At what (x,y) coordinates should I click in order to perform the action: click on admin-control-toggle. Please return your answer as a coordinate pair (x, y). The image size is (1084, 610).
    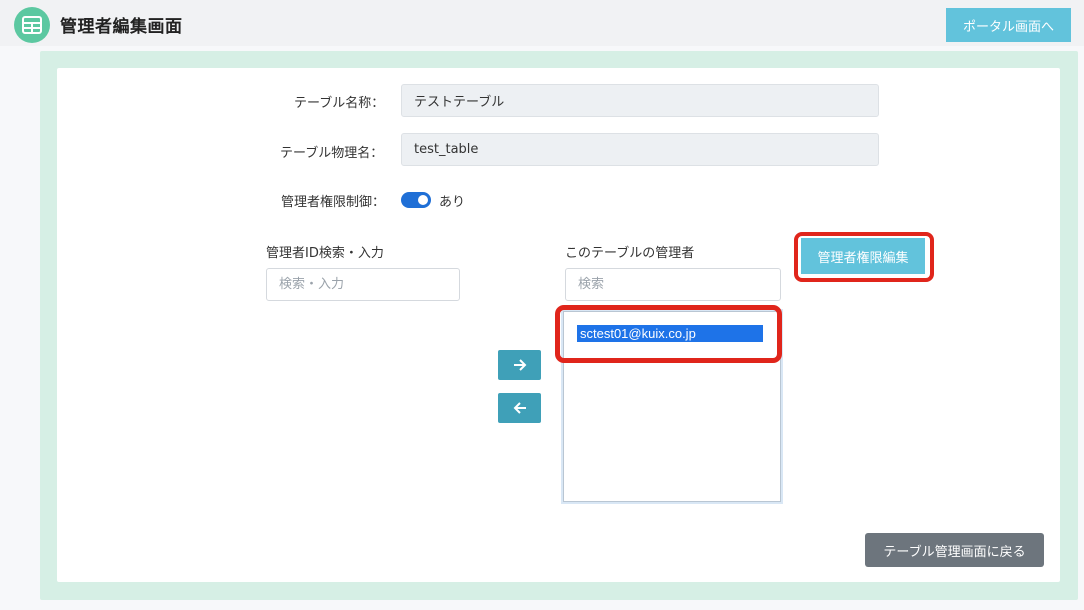
    Looking at the image, I should click on (416, 200).